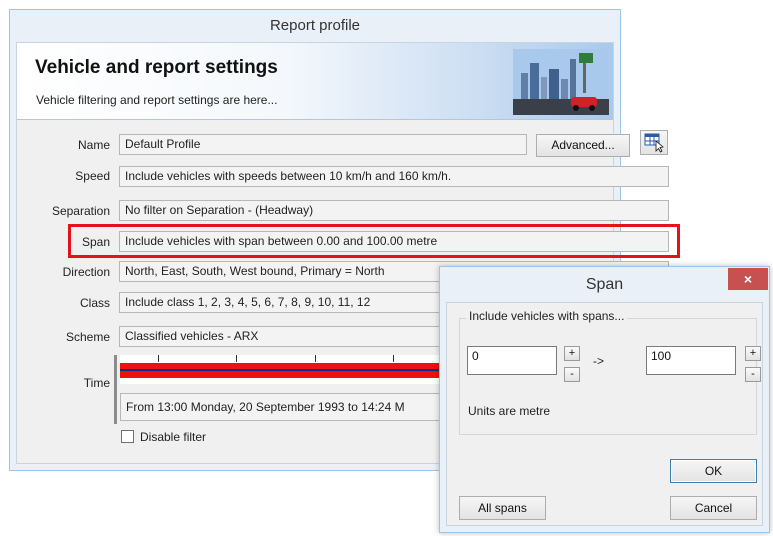 The height and width of the screenshot is (536, 773). What do you see at coordinates (713, 508) in the screenshot?
I see `cancel-button: Cancel` at bounding box center [713, 508].